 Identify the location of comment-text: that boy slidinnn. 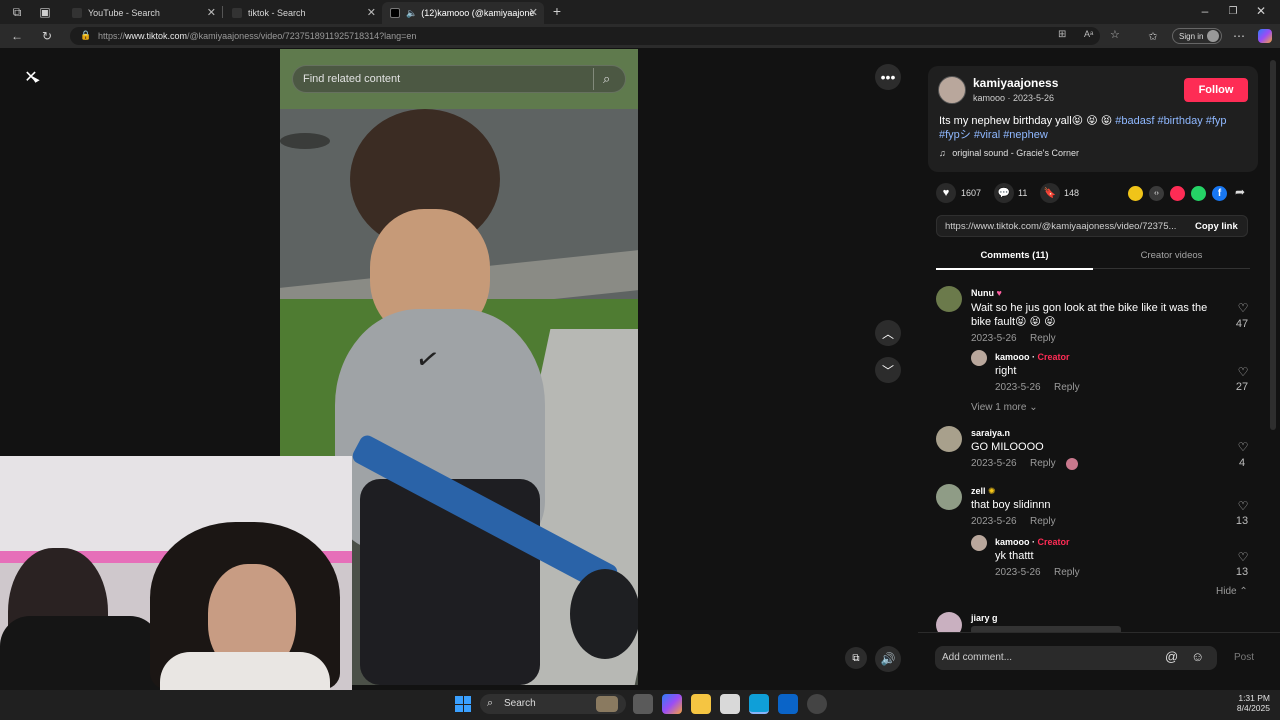
(1011, 505).